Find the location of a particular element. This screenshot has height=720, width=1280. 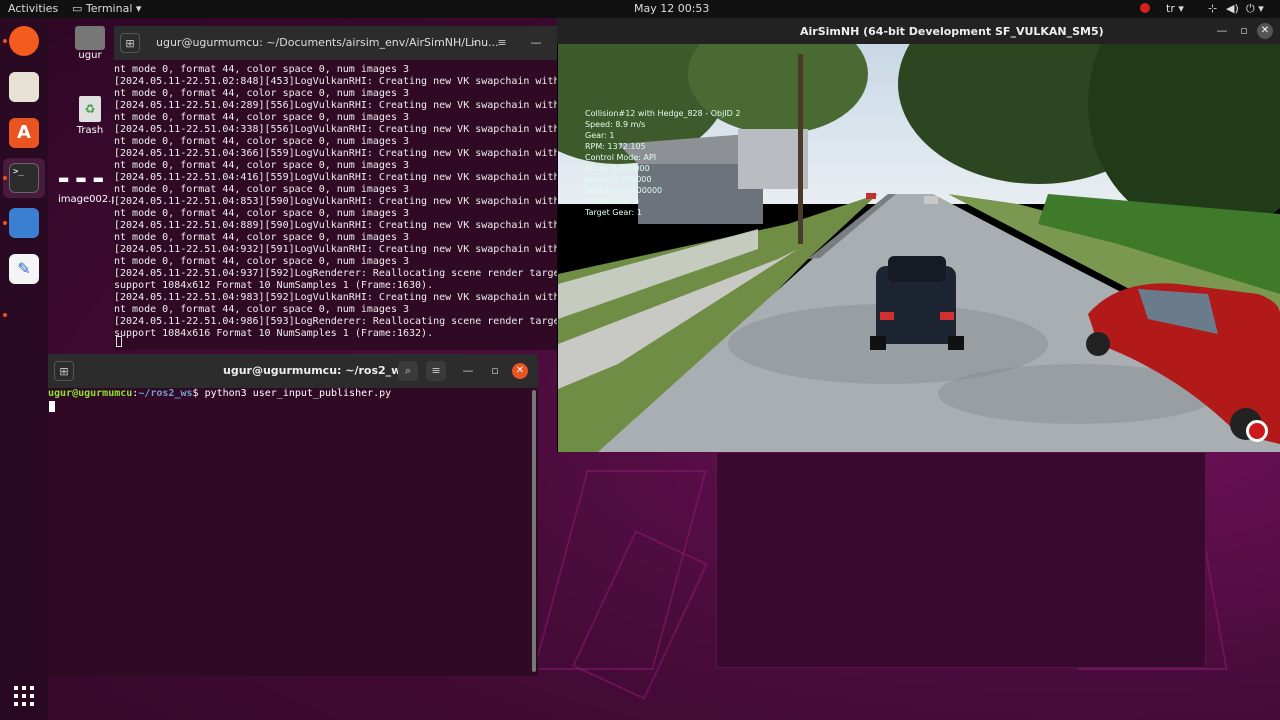

terminal-icon: ▭ is located at coordinates (79, 8).